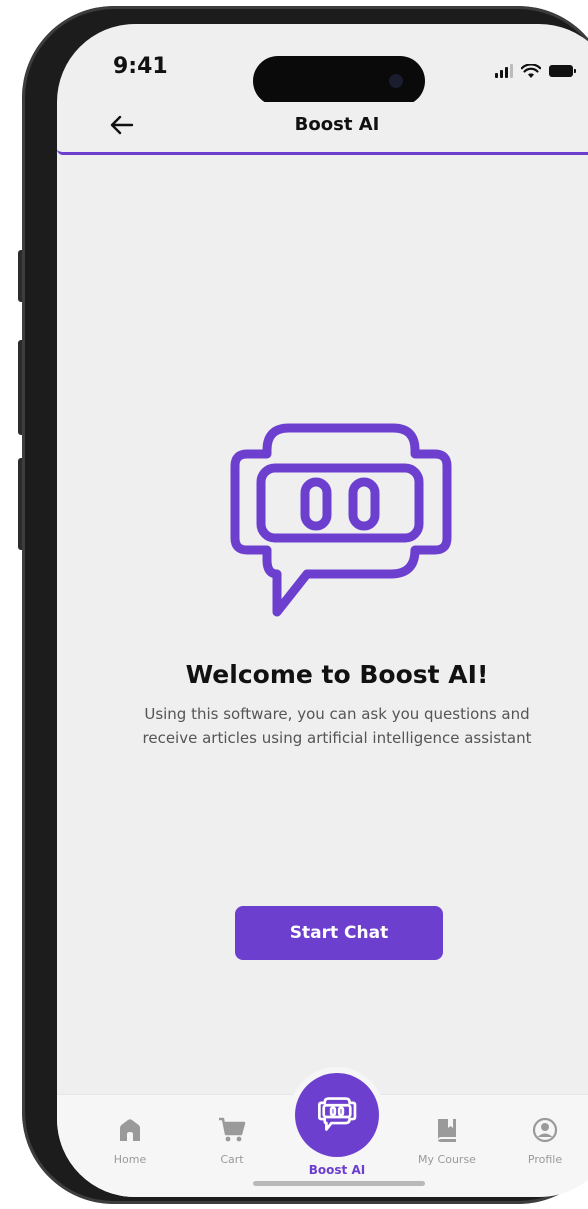 This screenshot has height=1209, width=588. What do you see at coordinates (447, 1130) in the screenshot?
I see `book-icon` at bounding box center [447, 1130].